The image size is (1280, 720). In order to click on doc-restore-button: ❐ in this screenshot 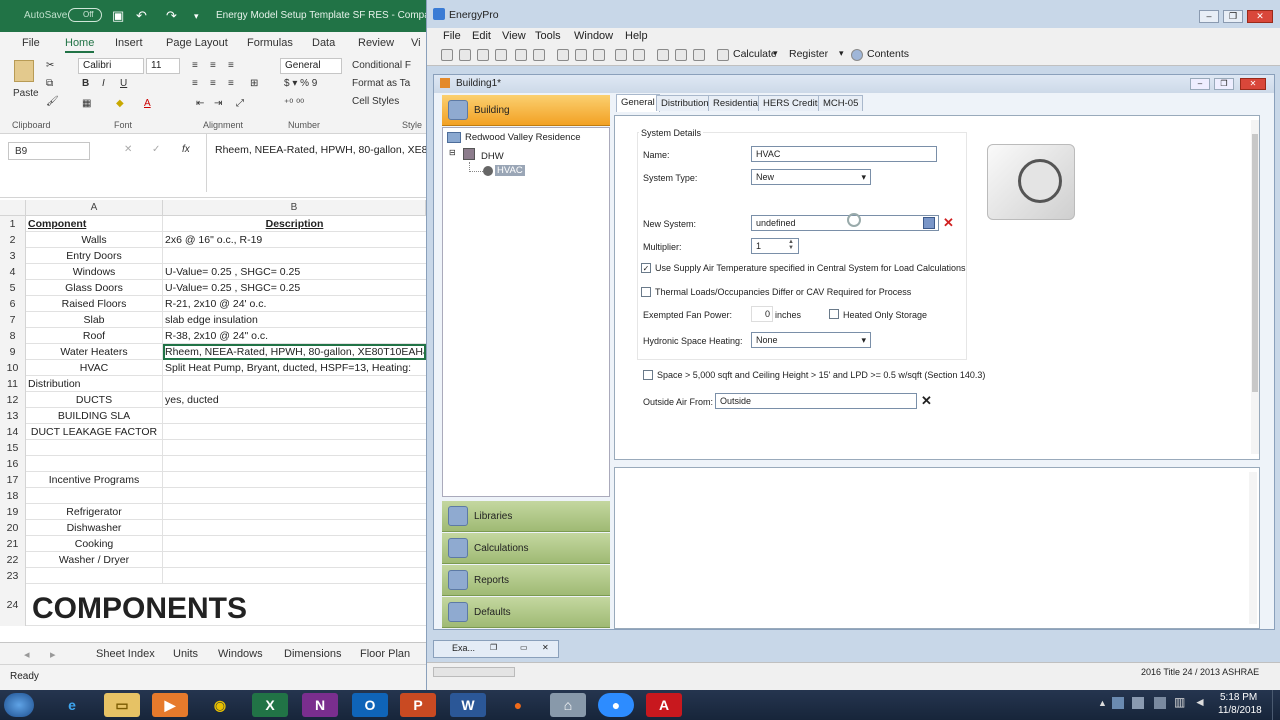, I will do `click(1224, 84)`.